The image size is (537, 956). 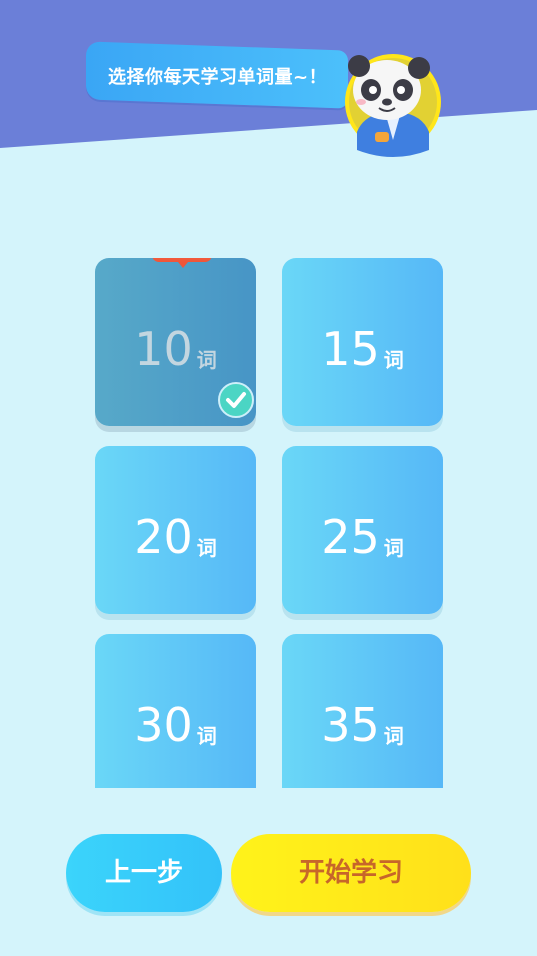 I want to click on option-value: 30, so click(x=163, y=725).